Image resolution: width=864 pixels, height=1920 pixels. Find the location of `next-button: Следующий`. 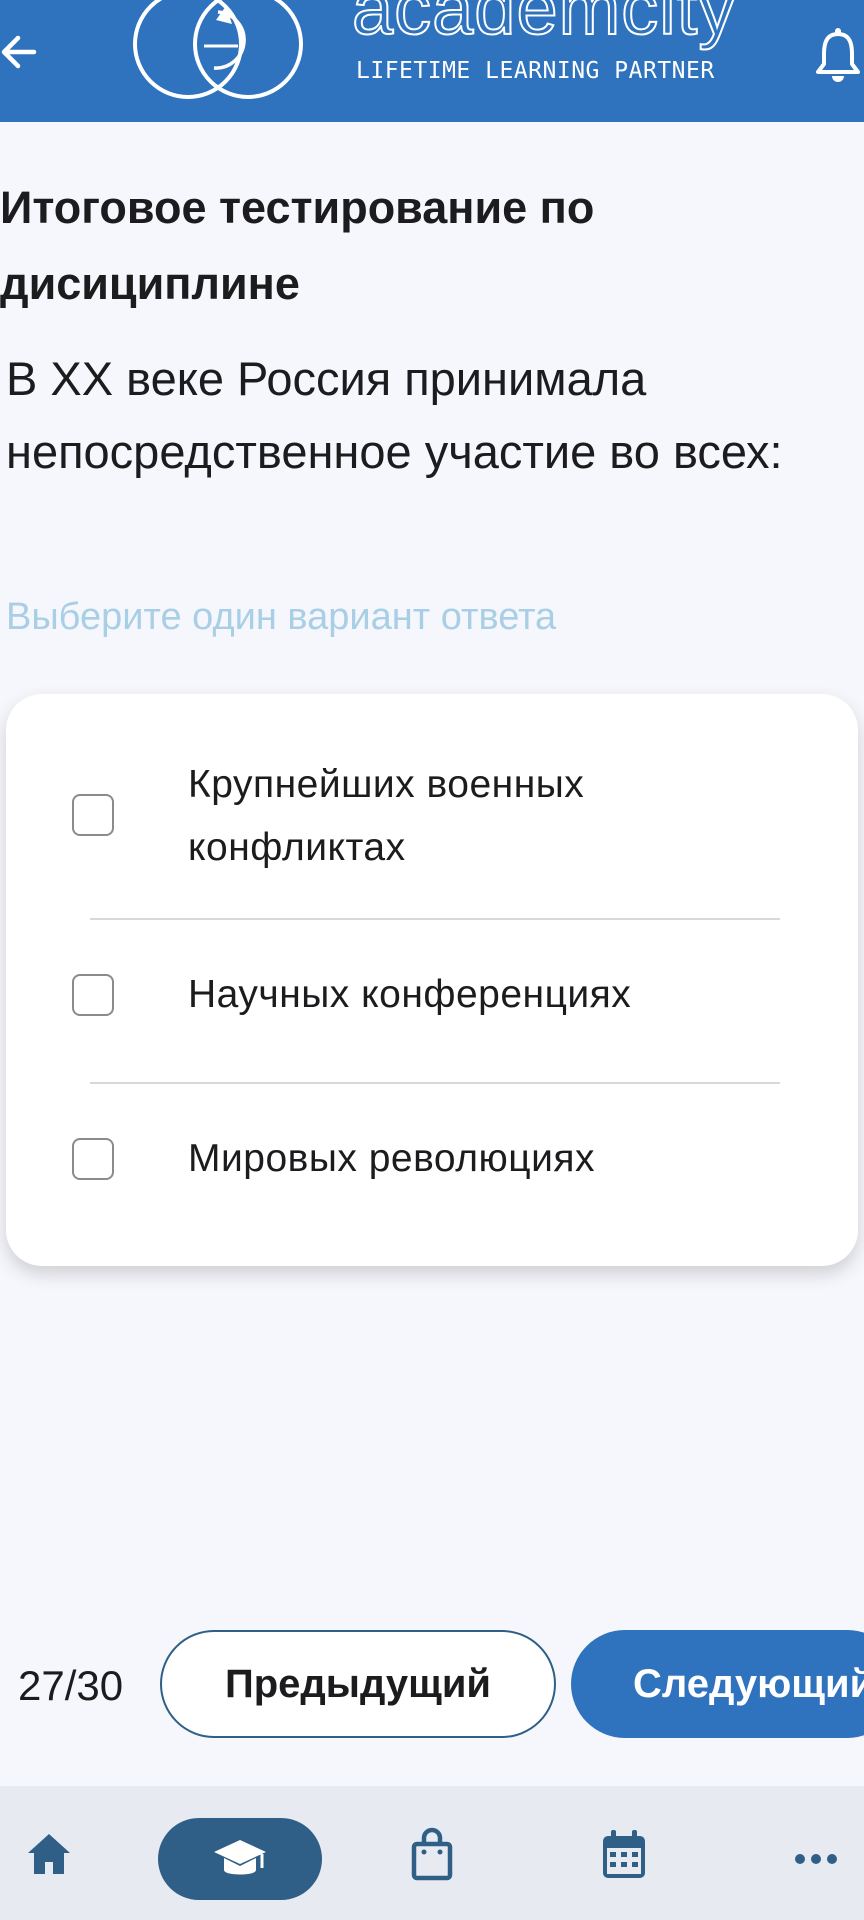

next-button: Следующий is located at coordinates (717, 1684).